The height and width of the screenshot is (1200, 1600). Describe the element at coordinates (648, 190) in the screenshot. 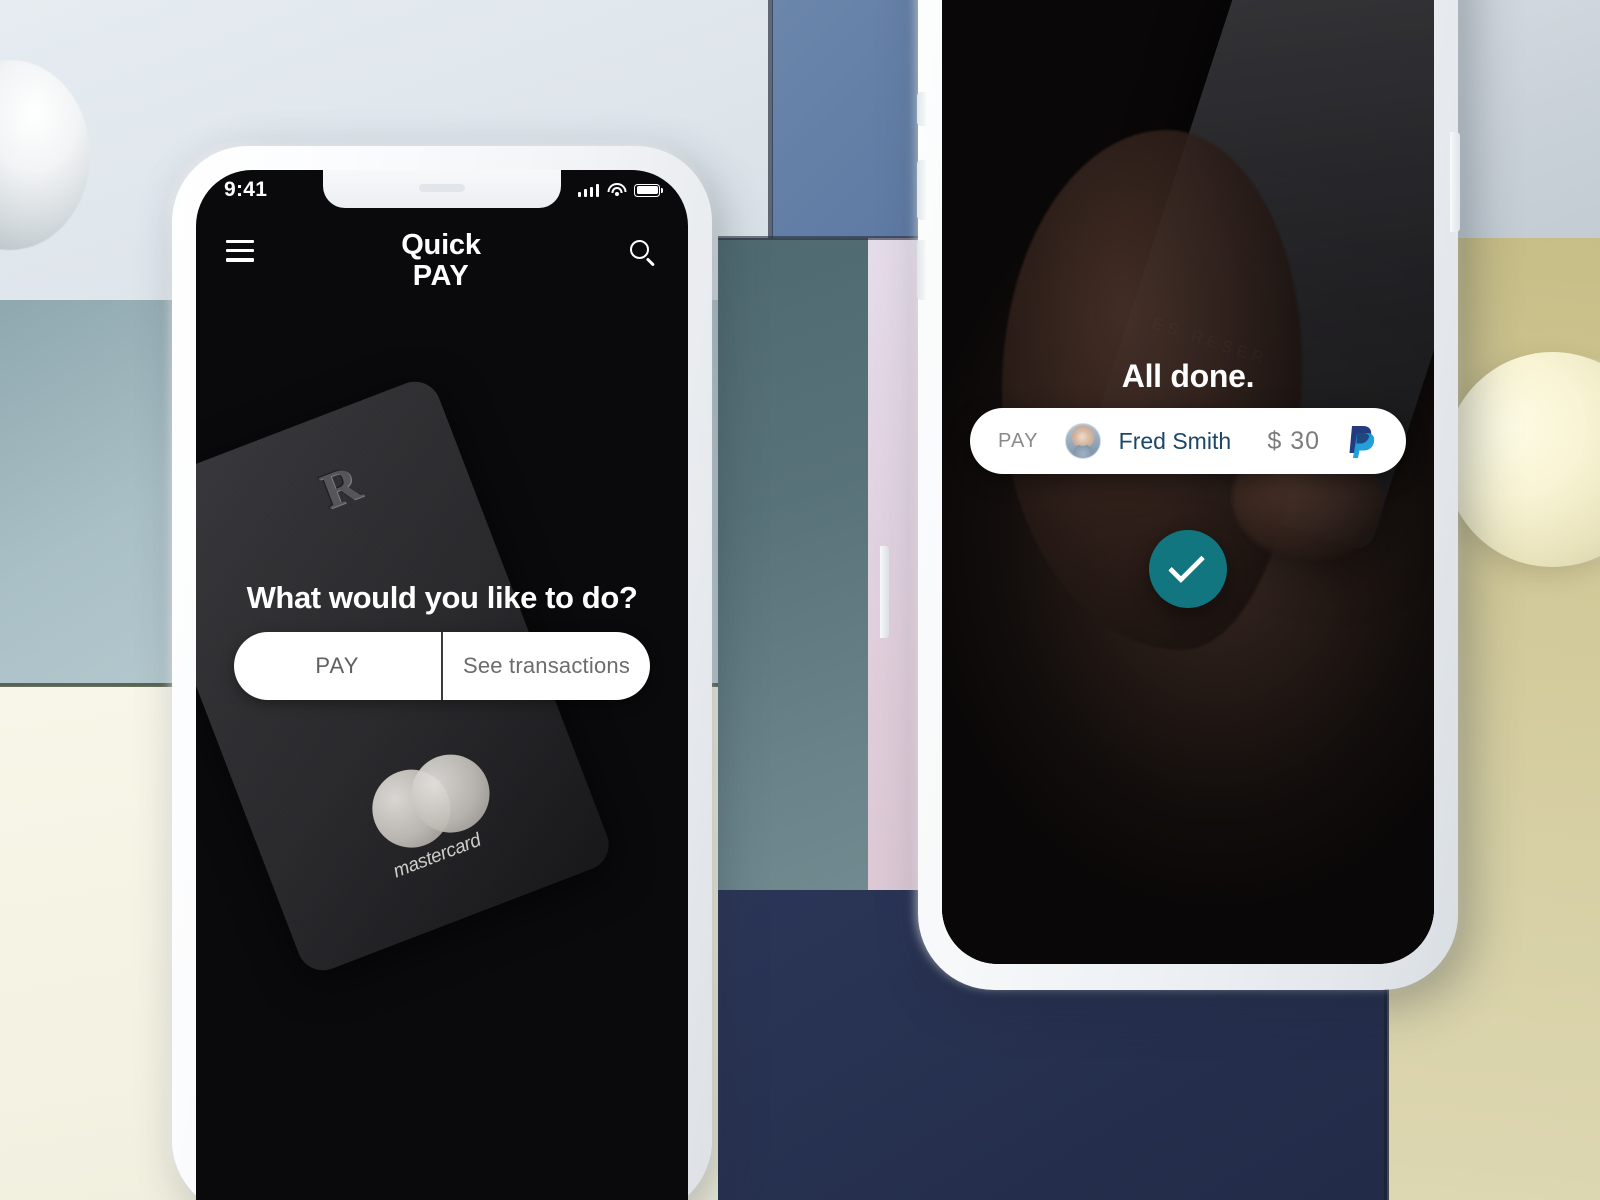

I see `battery-full-icon` at that location.